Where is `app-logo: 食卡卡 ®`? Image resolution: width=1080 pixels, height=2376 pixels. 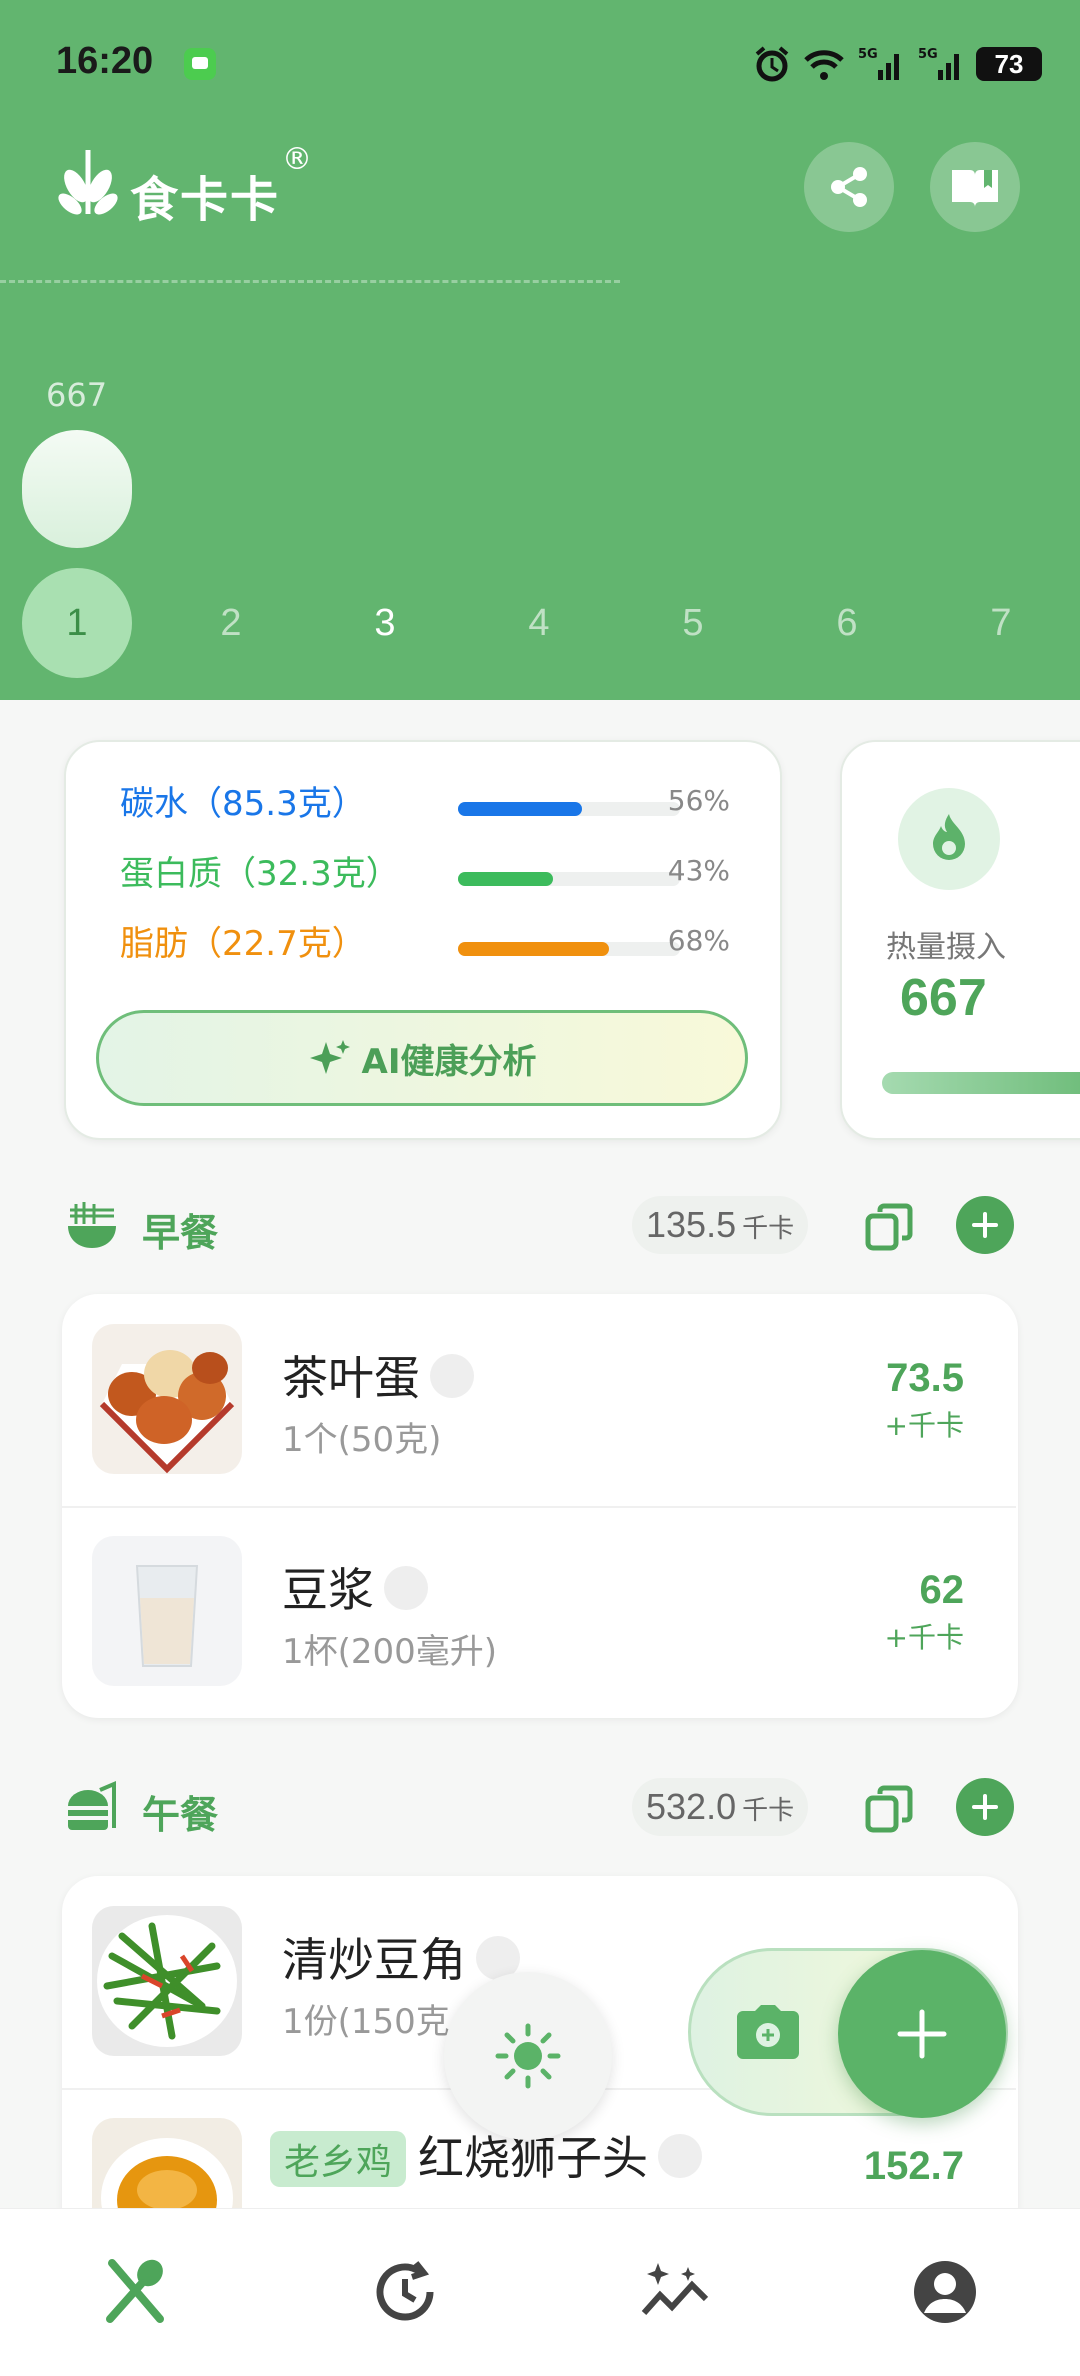
app-logo: 食卡卡 ® is located at coordinates (184, 185).